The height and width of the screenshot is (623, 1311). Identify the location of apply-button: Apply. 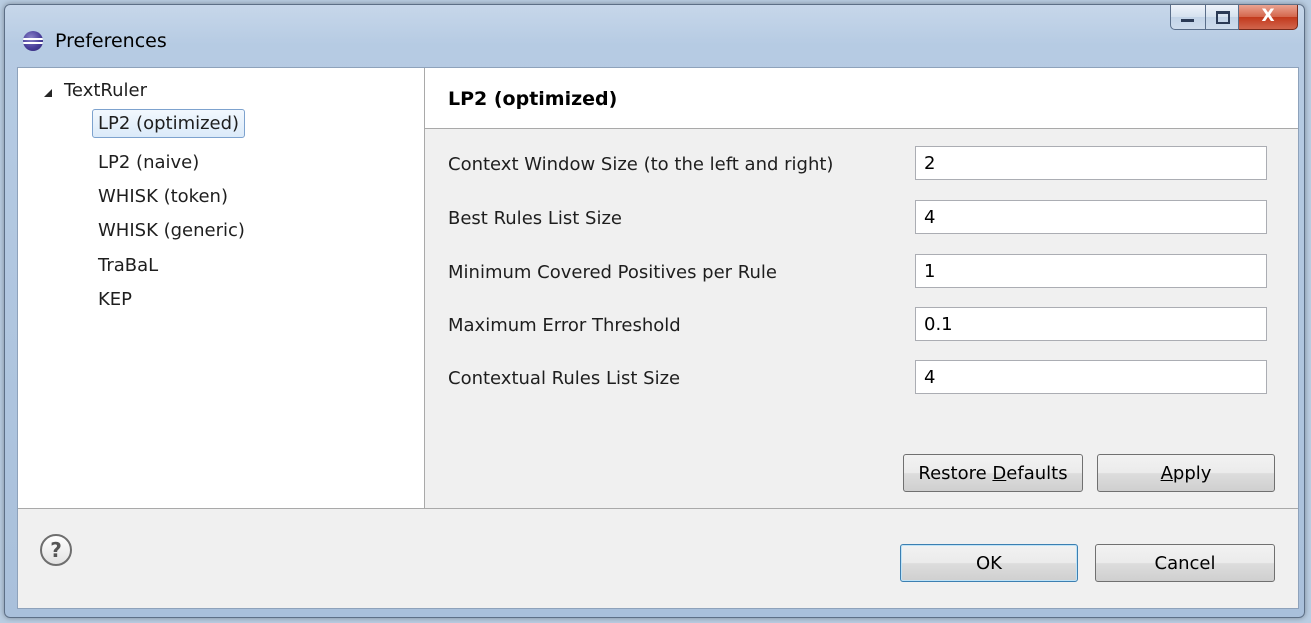
(1186, 473).